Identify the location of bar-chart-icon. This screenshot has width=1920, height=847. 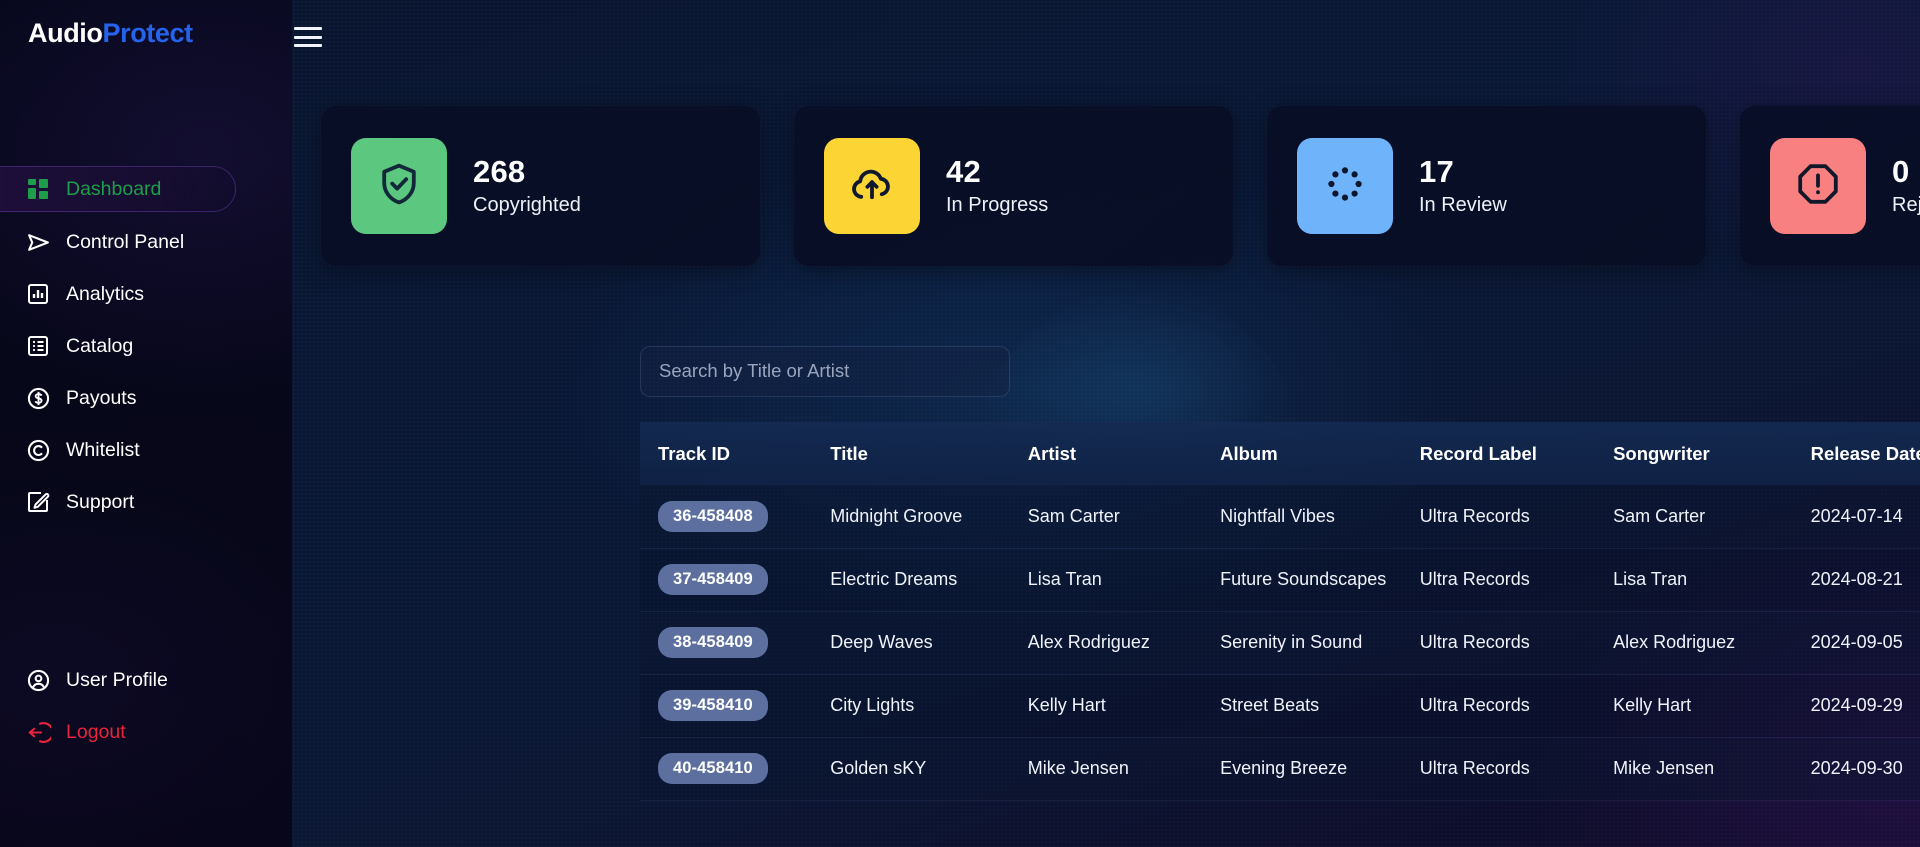
(38, 294).